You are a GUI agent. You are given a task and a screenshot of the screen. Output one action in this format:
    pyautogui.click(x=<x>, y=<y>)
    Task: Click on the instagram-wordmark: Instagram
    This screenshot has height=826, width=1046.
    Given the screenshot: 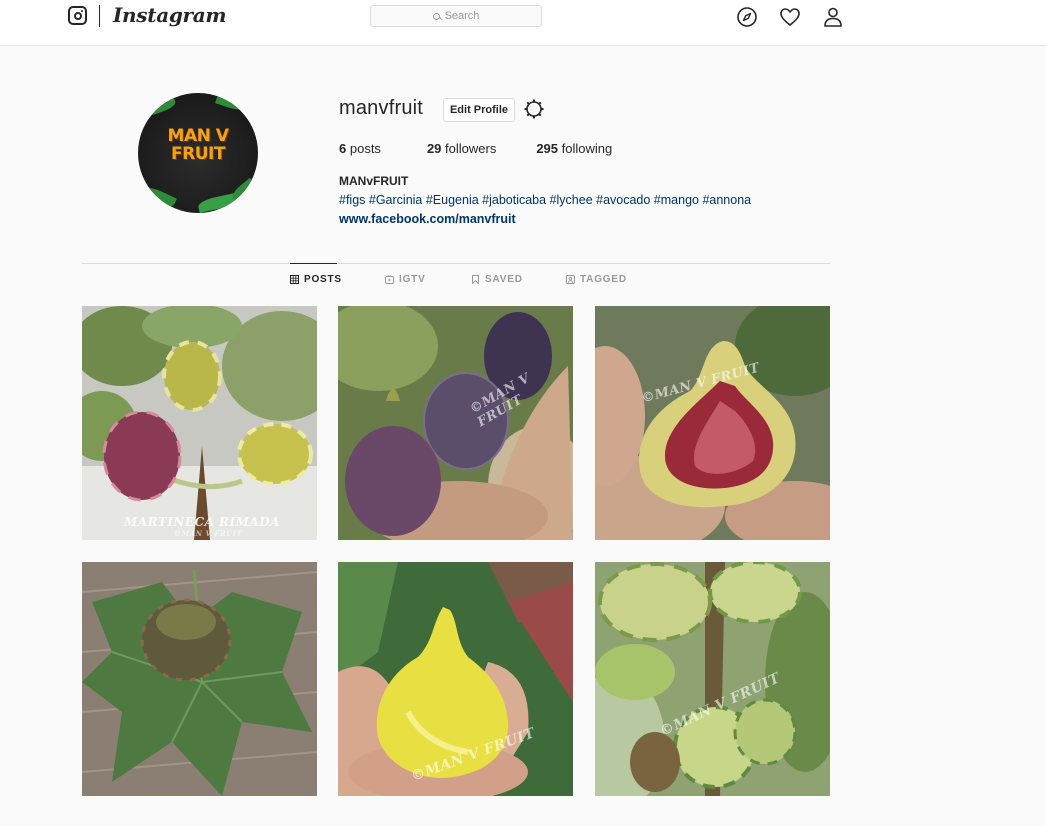 What is the action you would take?
    pyautogui.click(x=170, y=15)
    